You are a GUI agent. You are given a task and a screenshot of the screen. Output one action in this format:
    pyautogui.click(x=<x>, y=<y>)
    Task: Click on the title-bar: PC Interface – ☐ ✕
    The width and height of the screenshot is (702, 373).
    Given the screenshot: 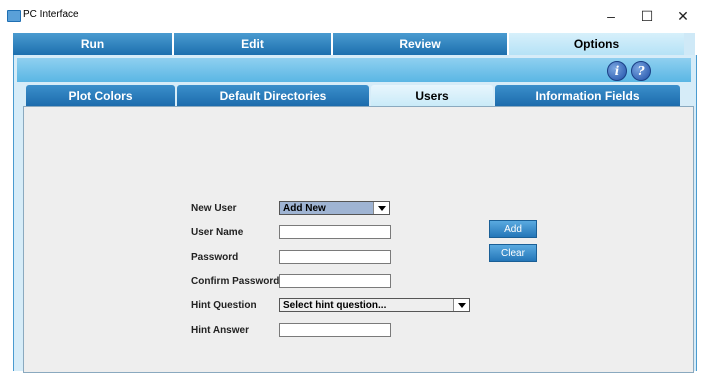 What is the action you would take?
    pyautogui.click(x=351, y=15)
    